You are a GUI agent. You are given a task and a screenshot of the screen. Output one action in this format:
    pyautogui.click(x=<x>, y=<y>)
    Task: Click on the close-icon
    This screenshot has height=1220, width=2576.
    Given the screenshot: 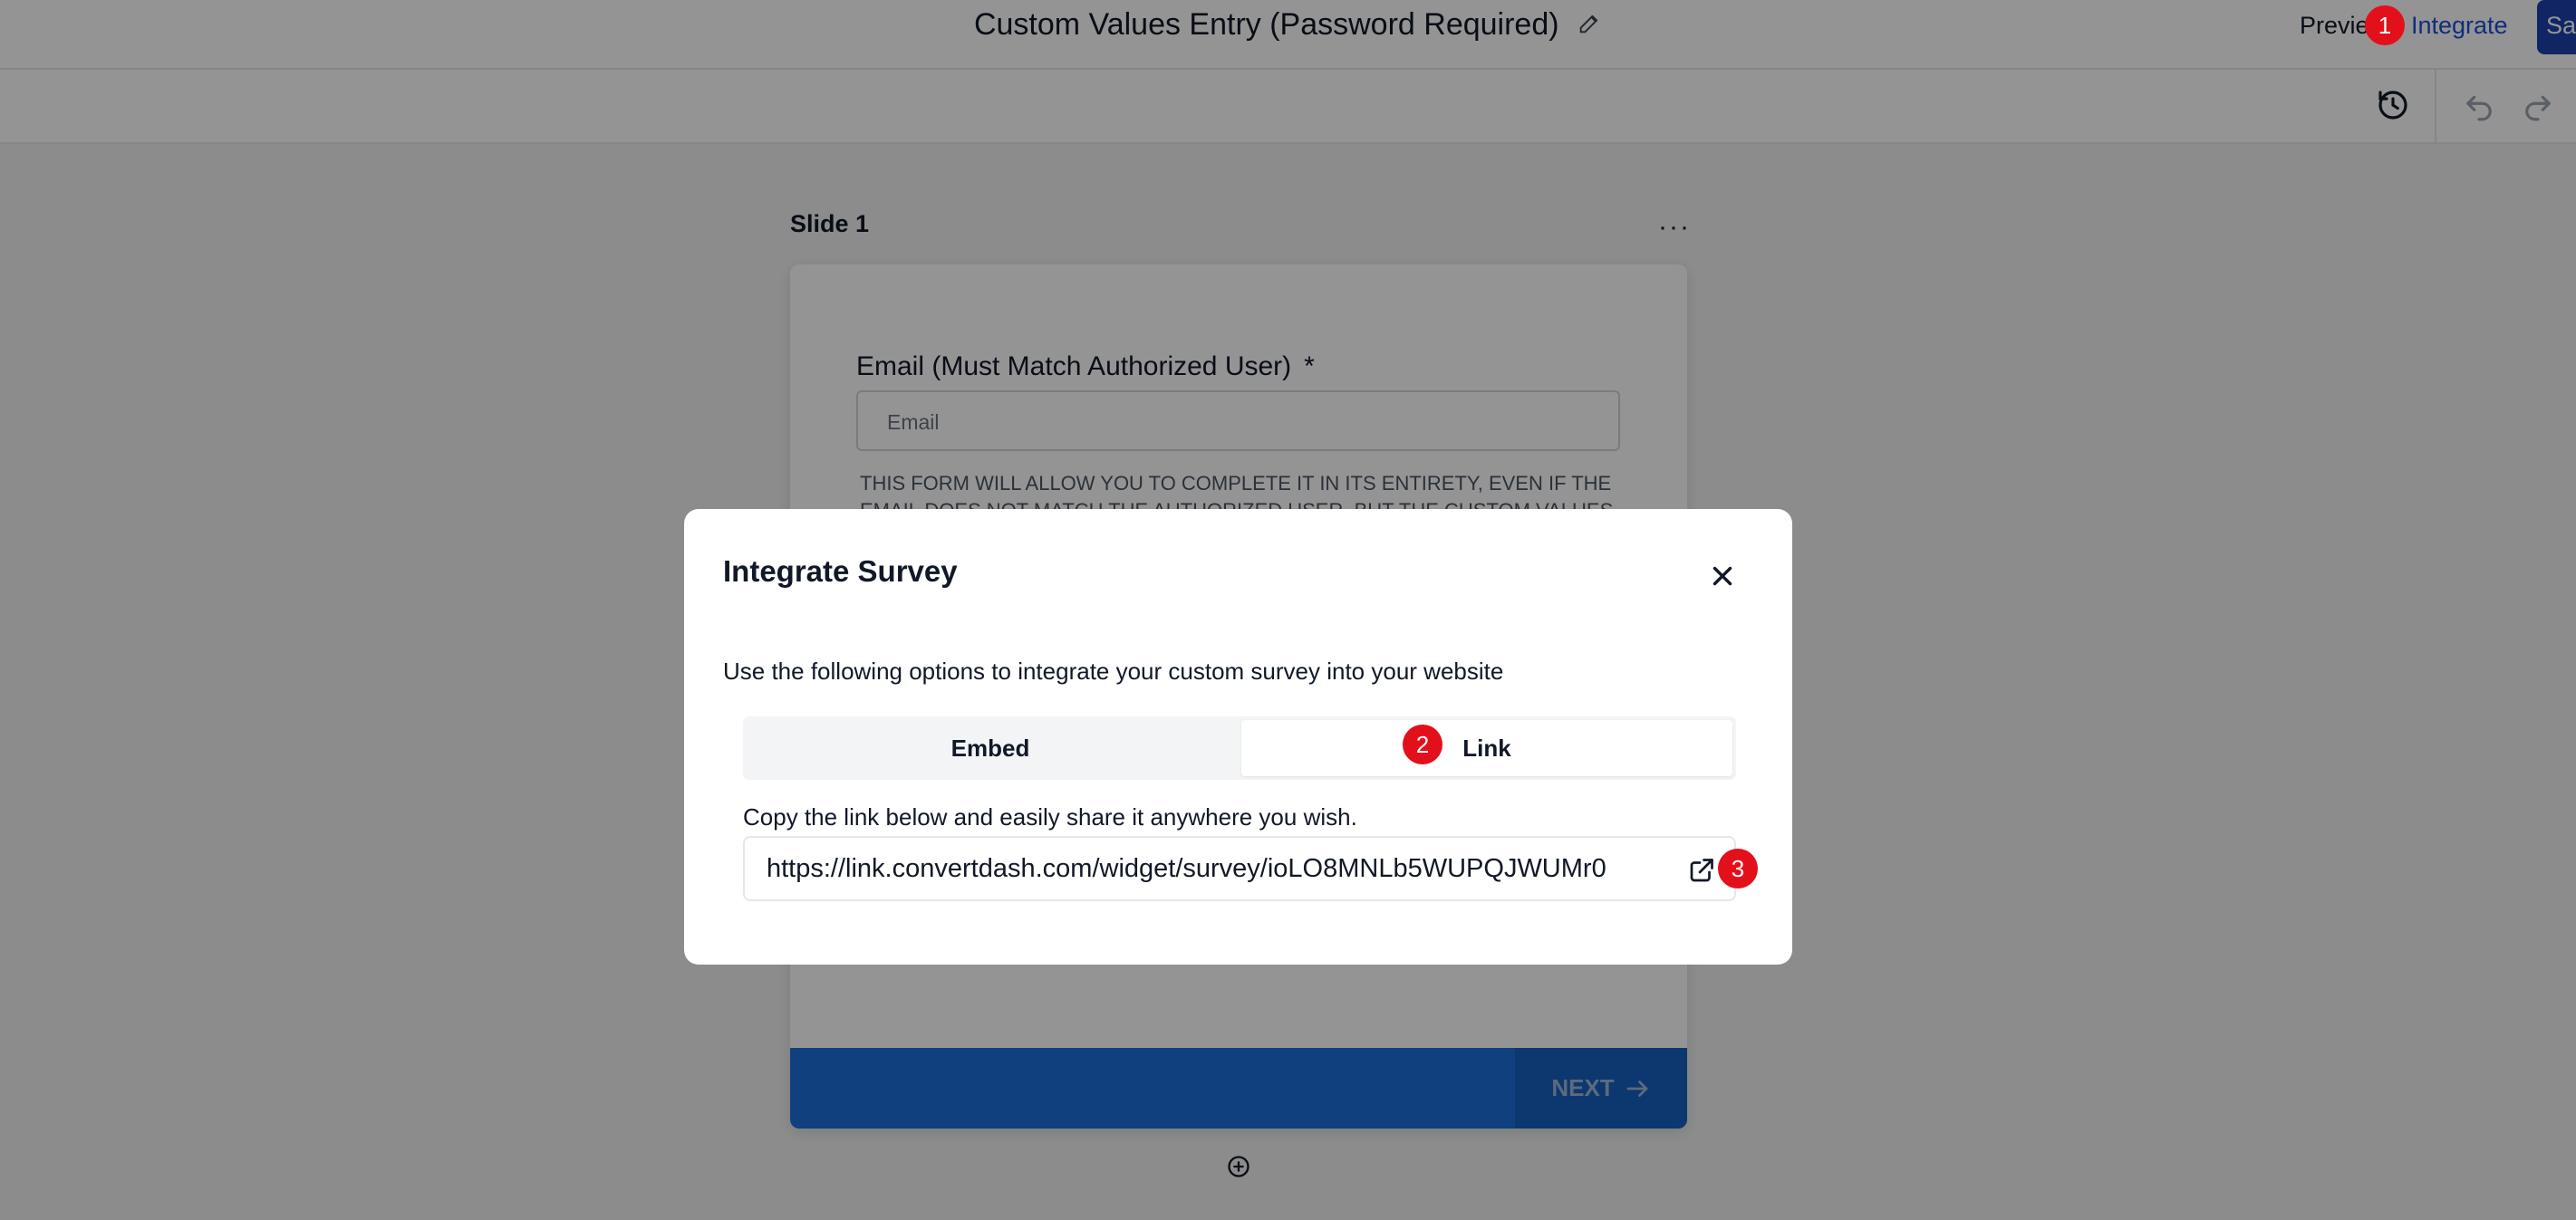 What is the action you would take?
    pyautogui.click(x=1722, y=576)
    